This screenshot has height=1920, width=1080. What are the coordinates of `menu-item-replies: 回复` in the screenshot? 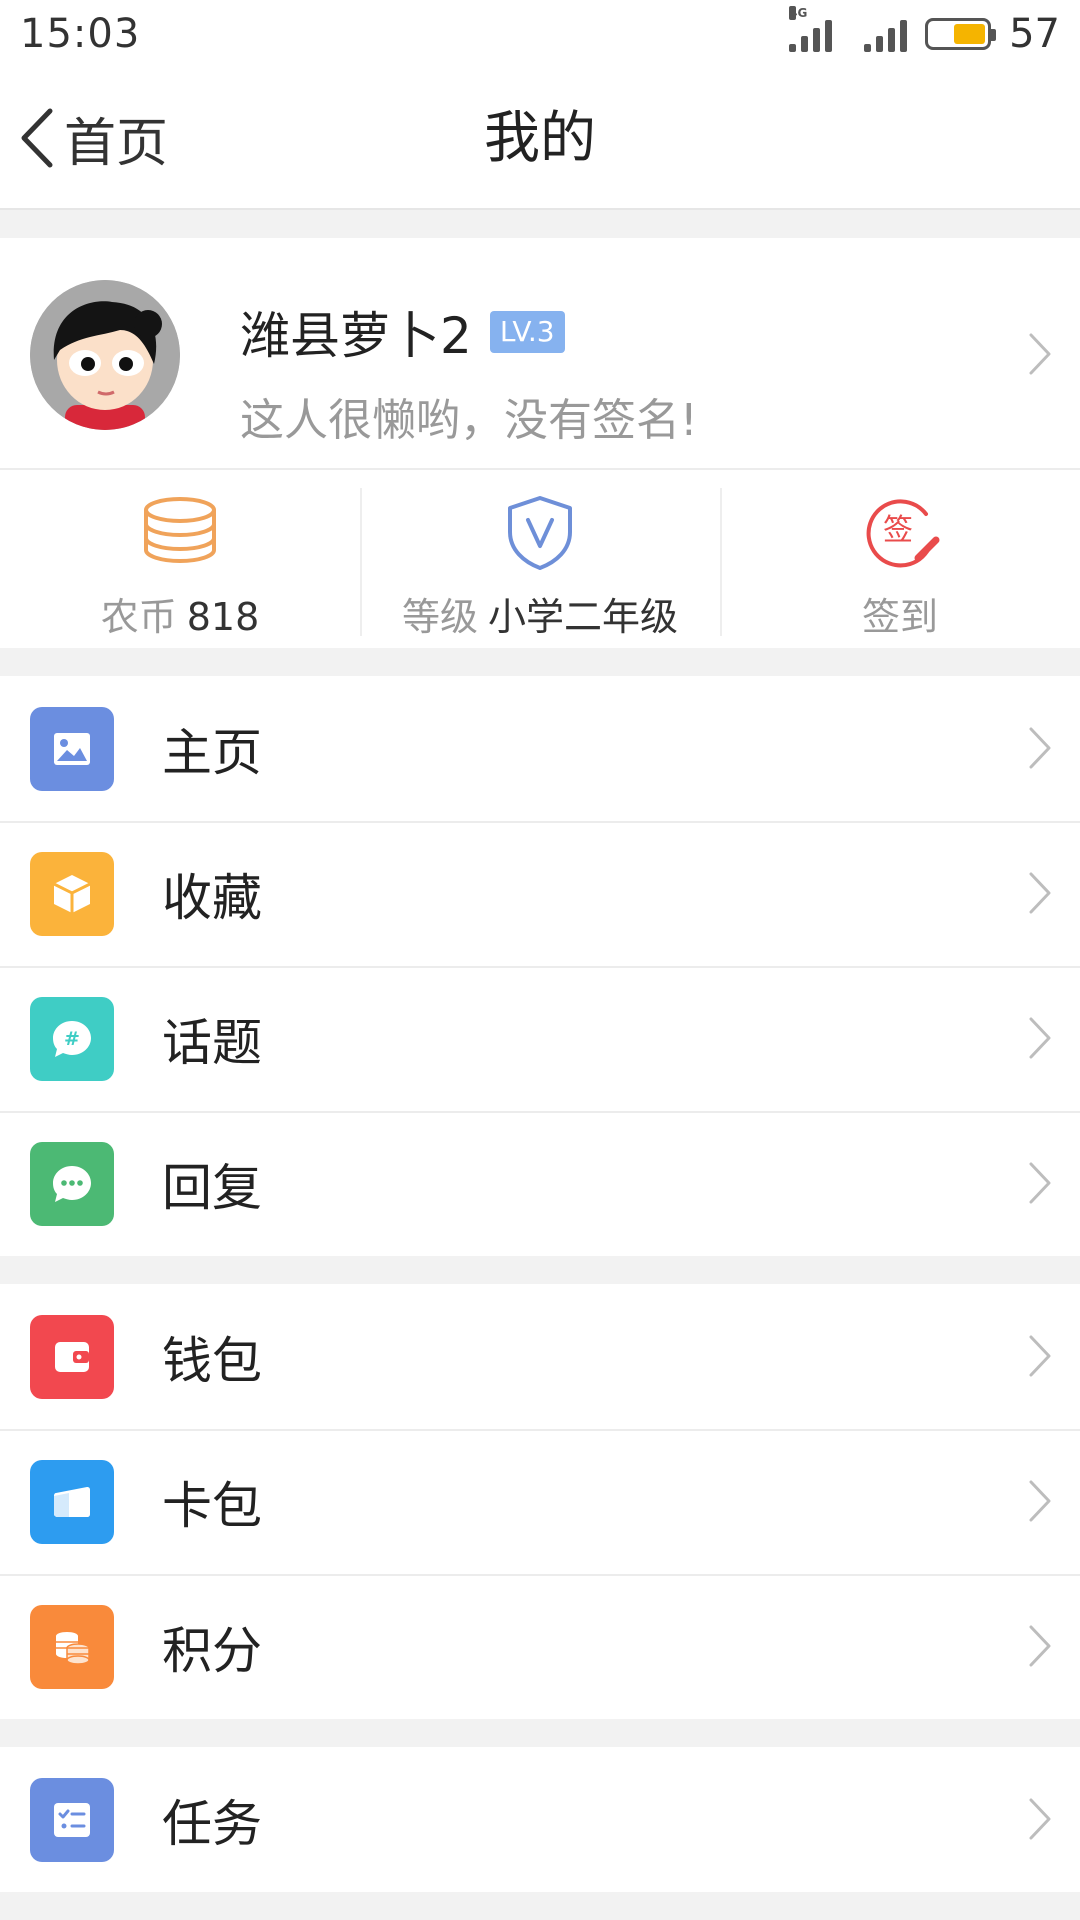 It's located at (540, 1183).